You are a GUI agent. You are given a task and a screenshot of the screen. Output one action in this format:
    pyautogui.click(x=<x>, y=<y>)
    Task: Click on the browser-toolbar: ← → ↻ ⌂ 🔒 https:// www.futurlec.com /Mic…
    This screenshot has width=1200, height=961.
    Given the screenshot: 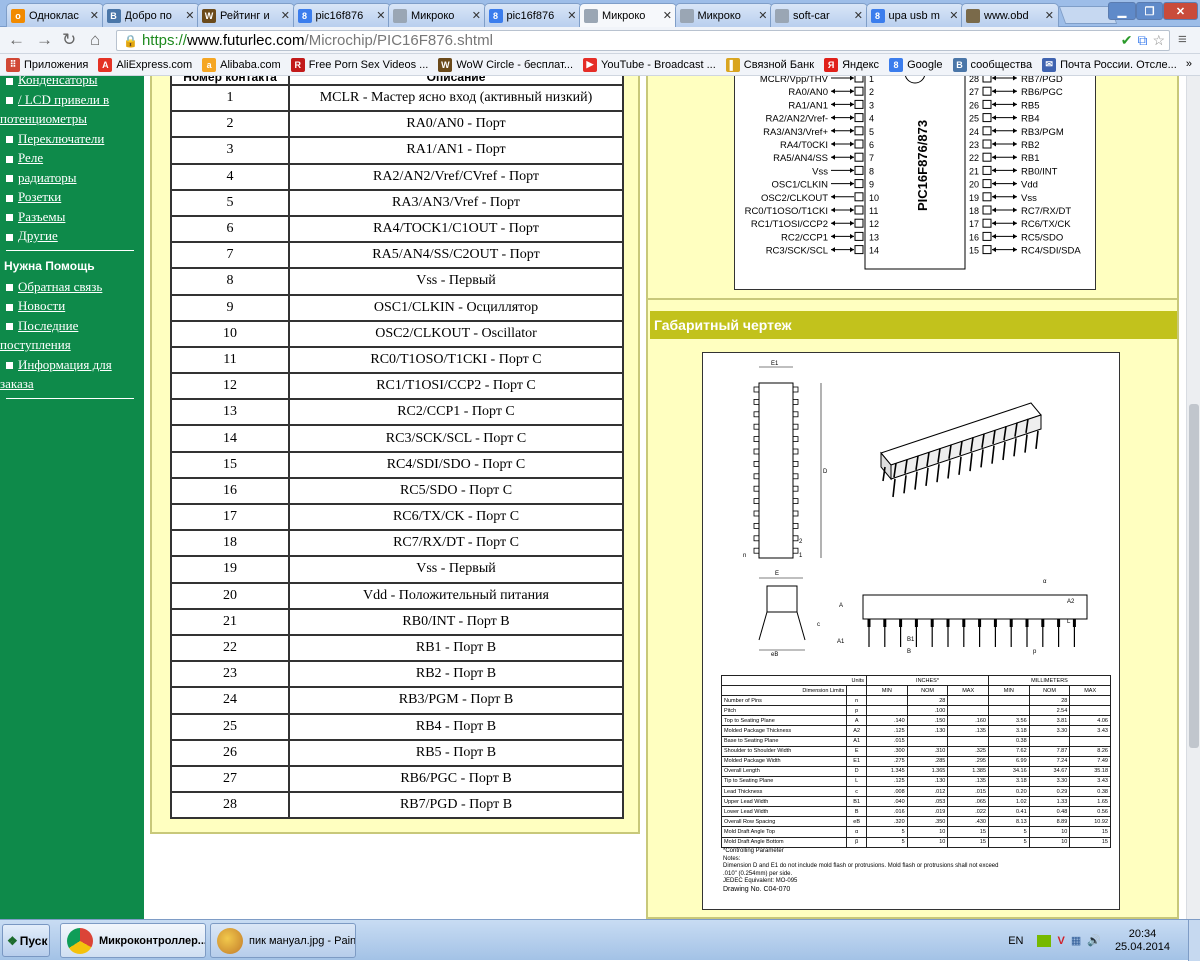 What is the action you would take?
    pyautogui.click(x=600, y=40)
    